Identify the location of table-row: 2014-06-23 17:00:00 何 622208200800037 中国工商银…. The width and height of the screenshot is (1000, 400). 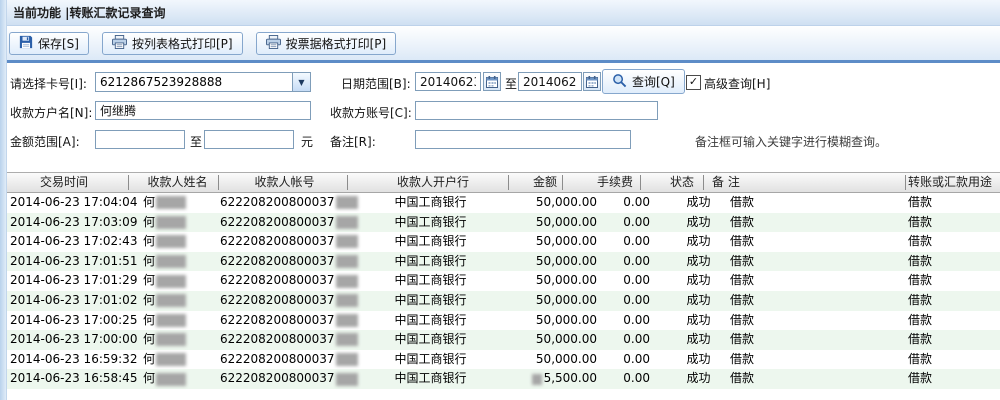
(500, 340).